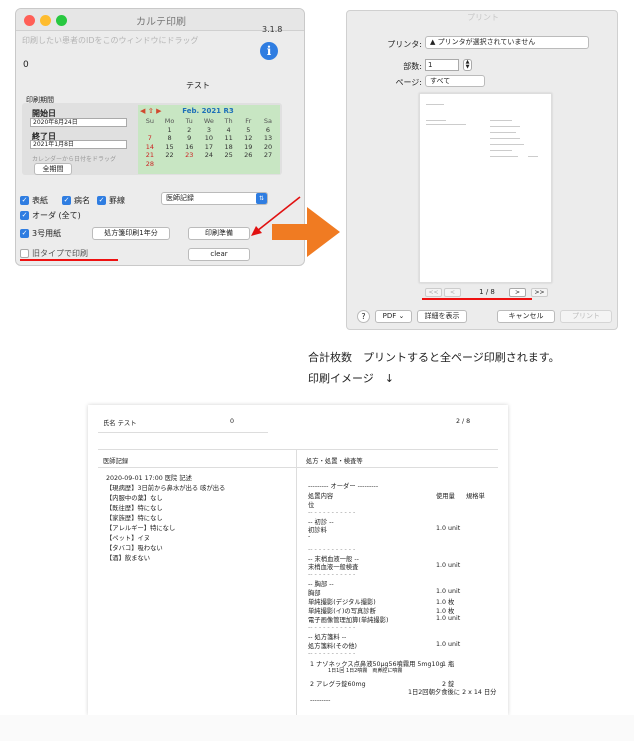  I want to click on show-details-button: 詳細を表示, so click(442, 316).